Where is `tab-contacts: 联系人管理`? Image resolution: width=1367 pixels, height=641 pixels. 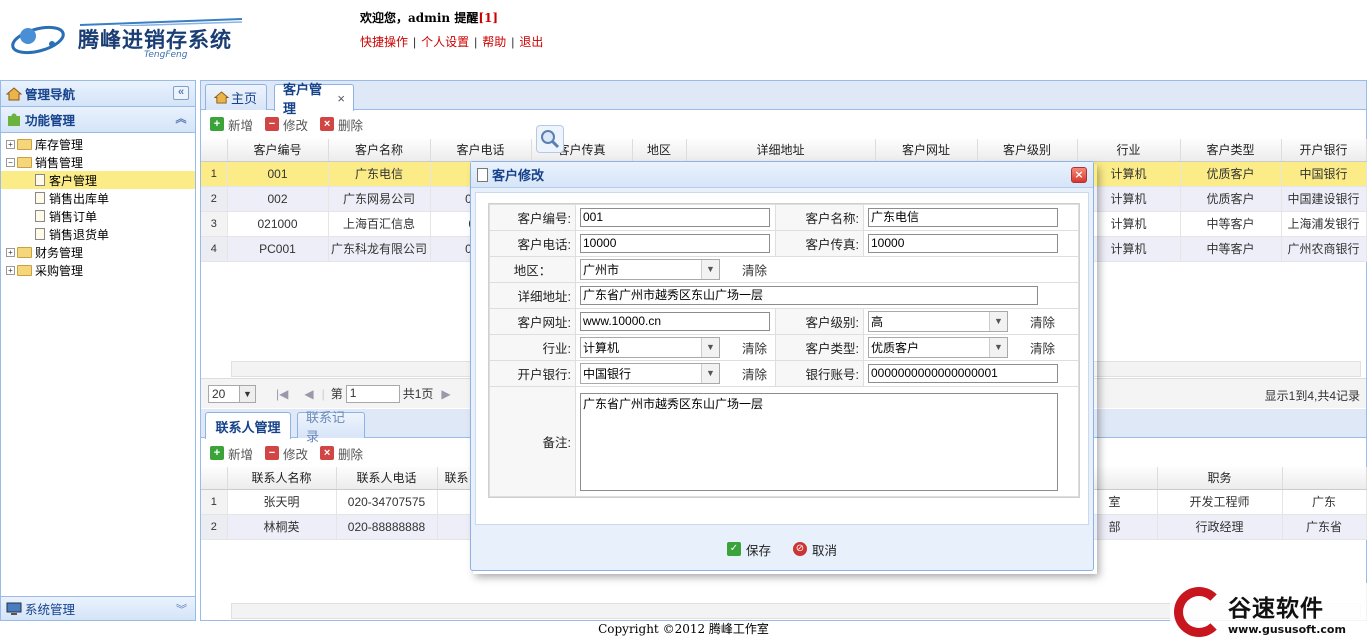 tab-contacts: 联系人管理 is located at coordinates (248, 425).